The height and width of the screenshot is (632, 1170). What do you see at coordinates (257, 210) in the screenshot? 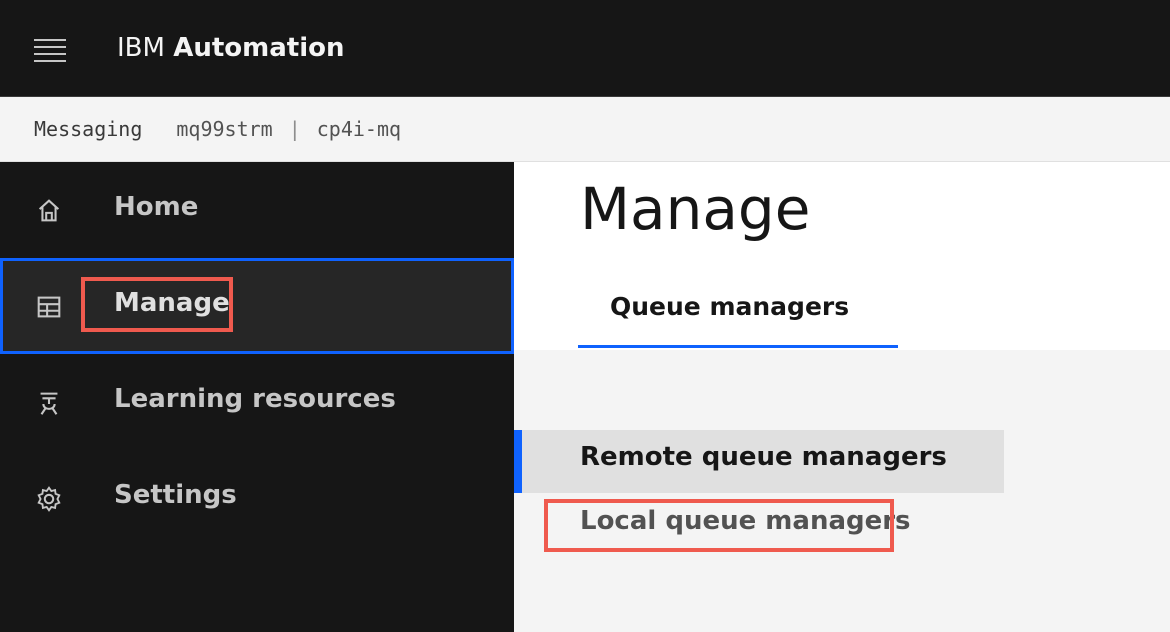
I see `sidenav-item-home: Home` at bounding box center [257, 210].